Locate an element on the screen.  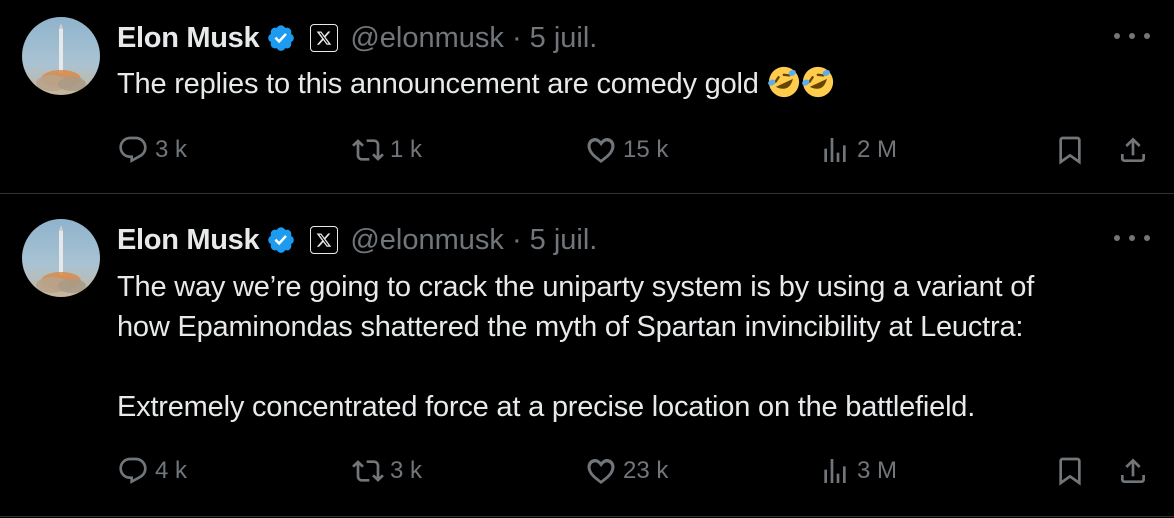
views-count: 2 M is located at coordinates (877, 149).